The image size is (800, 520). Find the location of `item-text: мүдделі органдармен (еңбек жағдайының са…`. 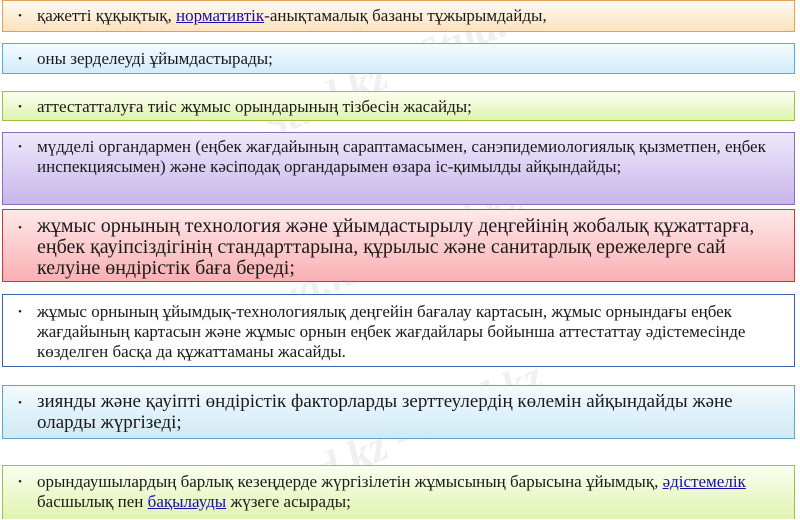

item-text: мүдделі органдармен (еңбек жағдайының са… is located at coordinates (415, 155).